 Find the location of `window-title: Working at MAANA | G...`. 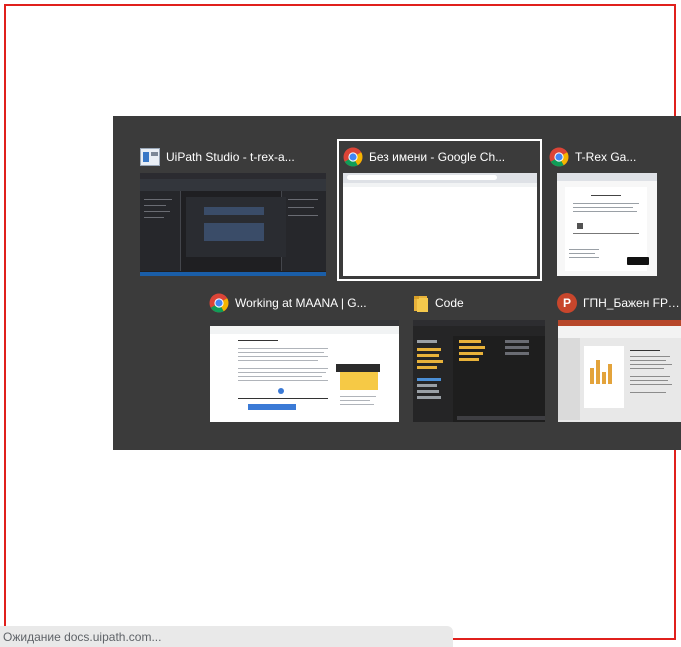

window-title: Working at MAANA | G... is located at coordinates (301, 303).